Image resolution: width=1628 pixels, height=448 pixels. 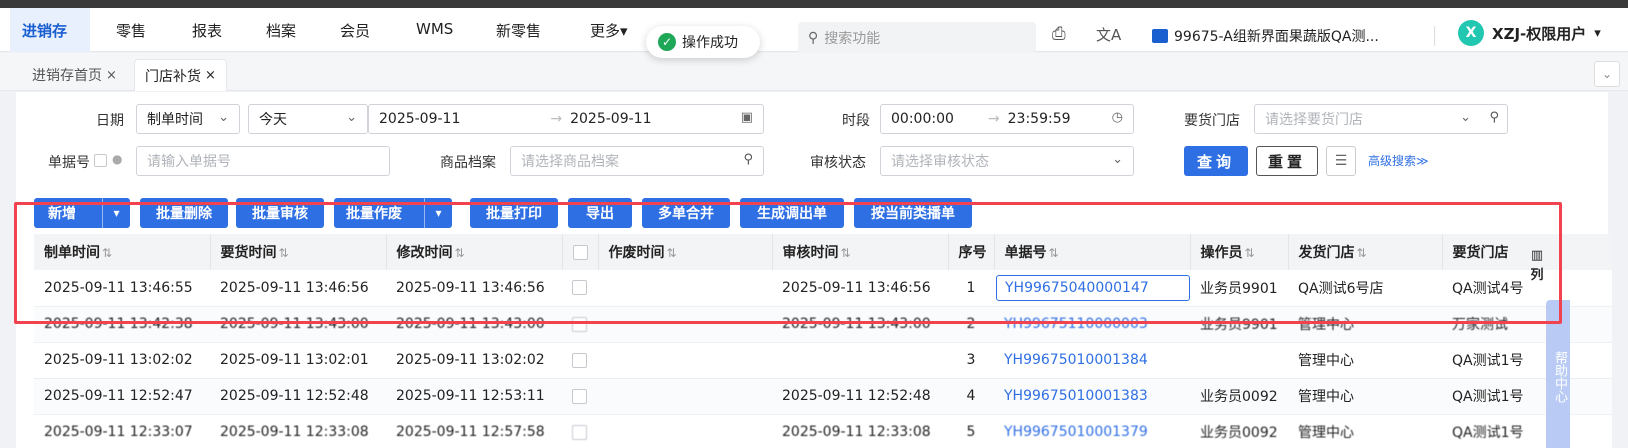 I want to click on req-store-select: 请选择要货门店 ⌄ ⚲, so click(x=1381, y=119).